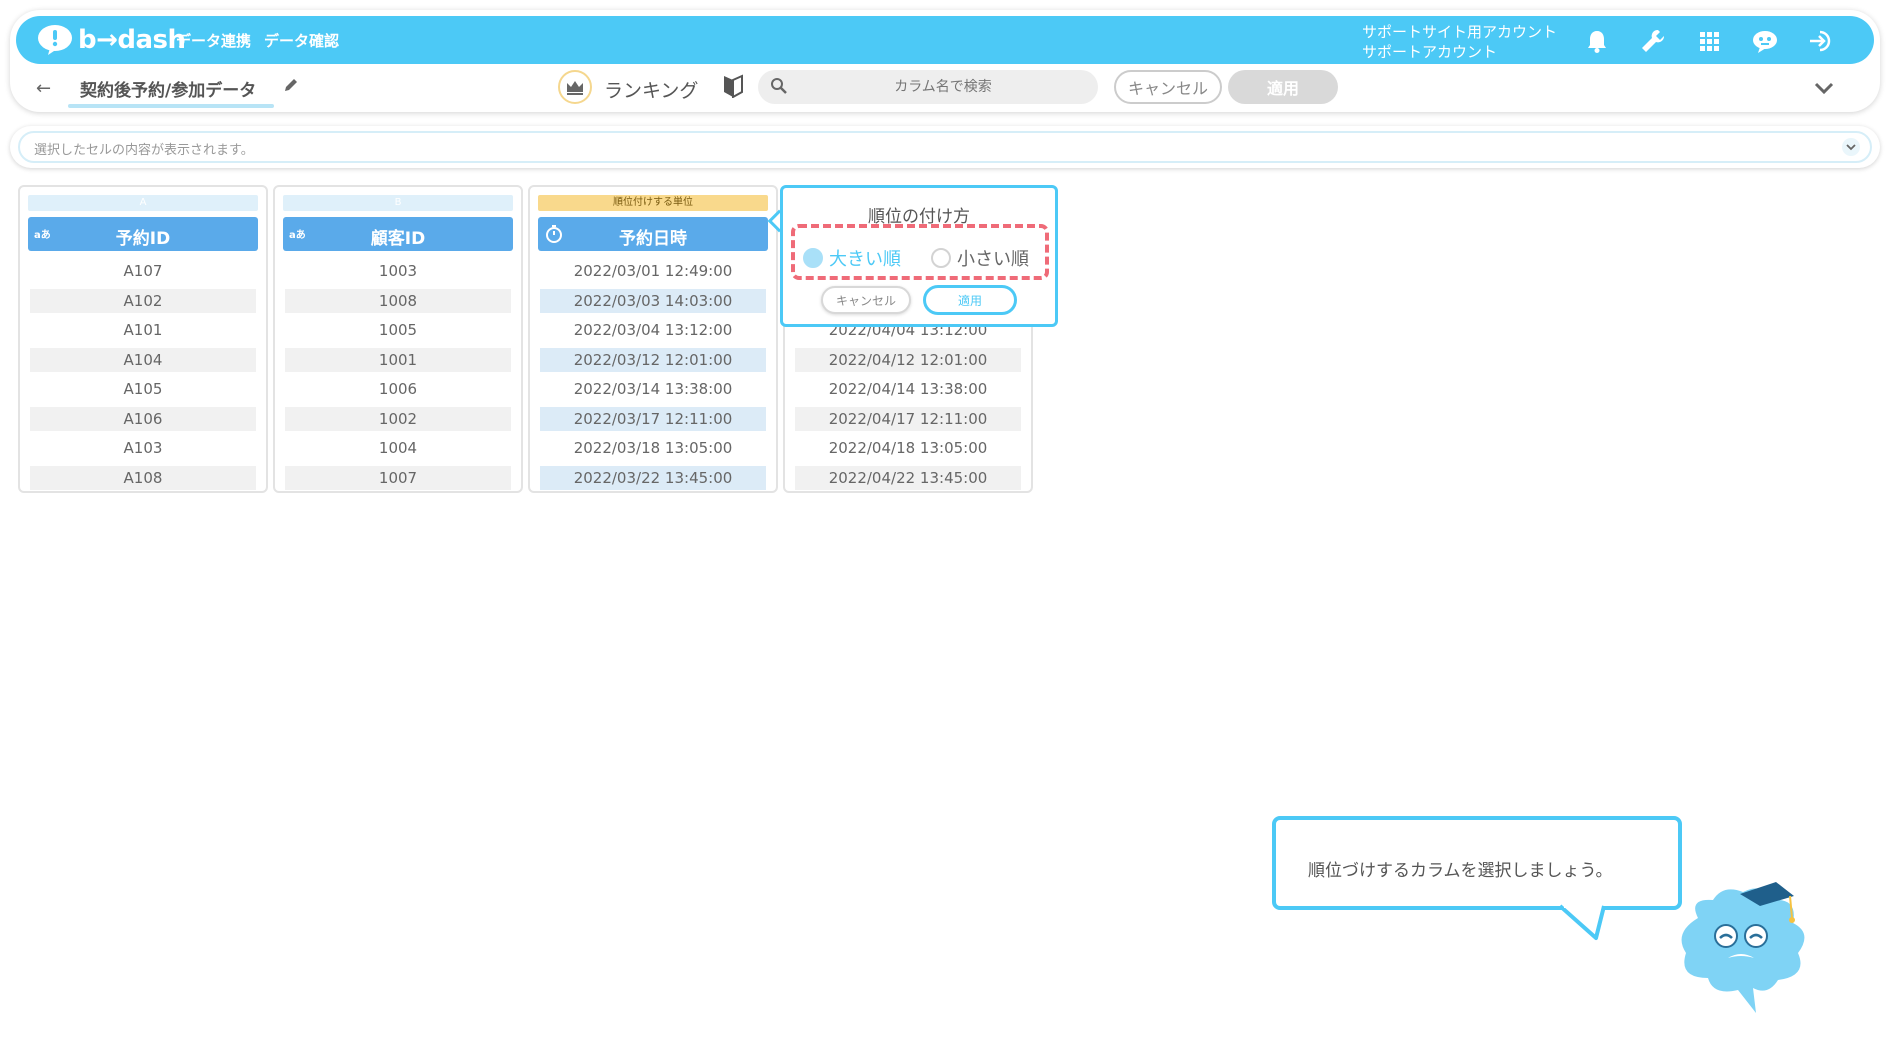  I want to click on highlight-frame: 大きい順 小さい順, so click(920, 252).